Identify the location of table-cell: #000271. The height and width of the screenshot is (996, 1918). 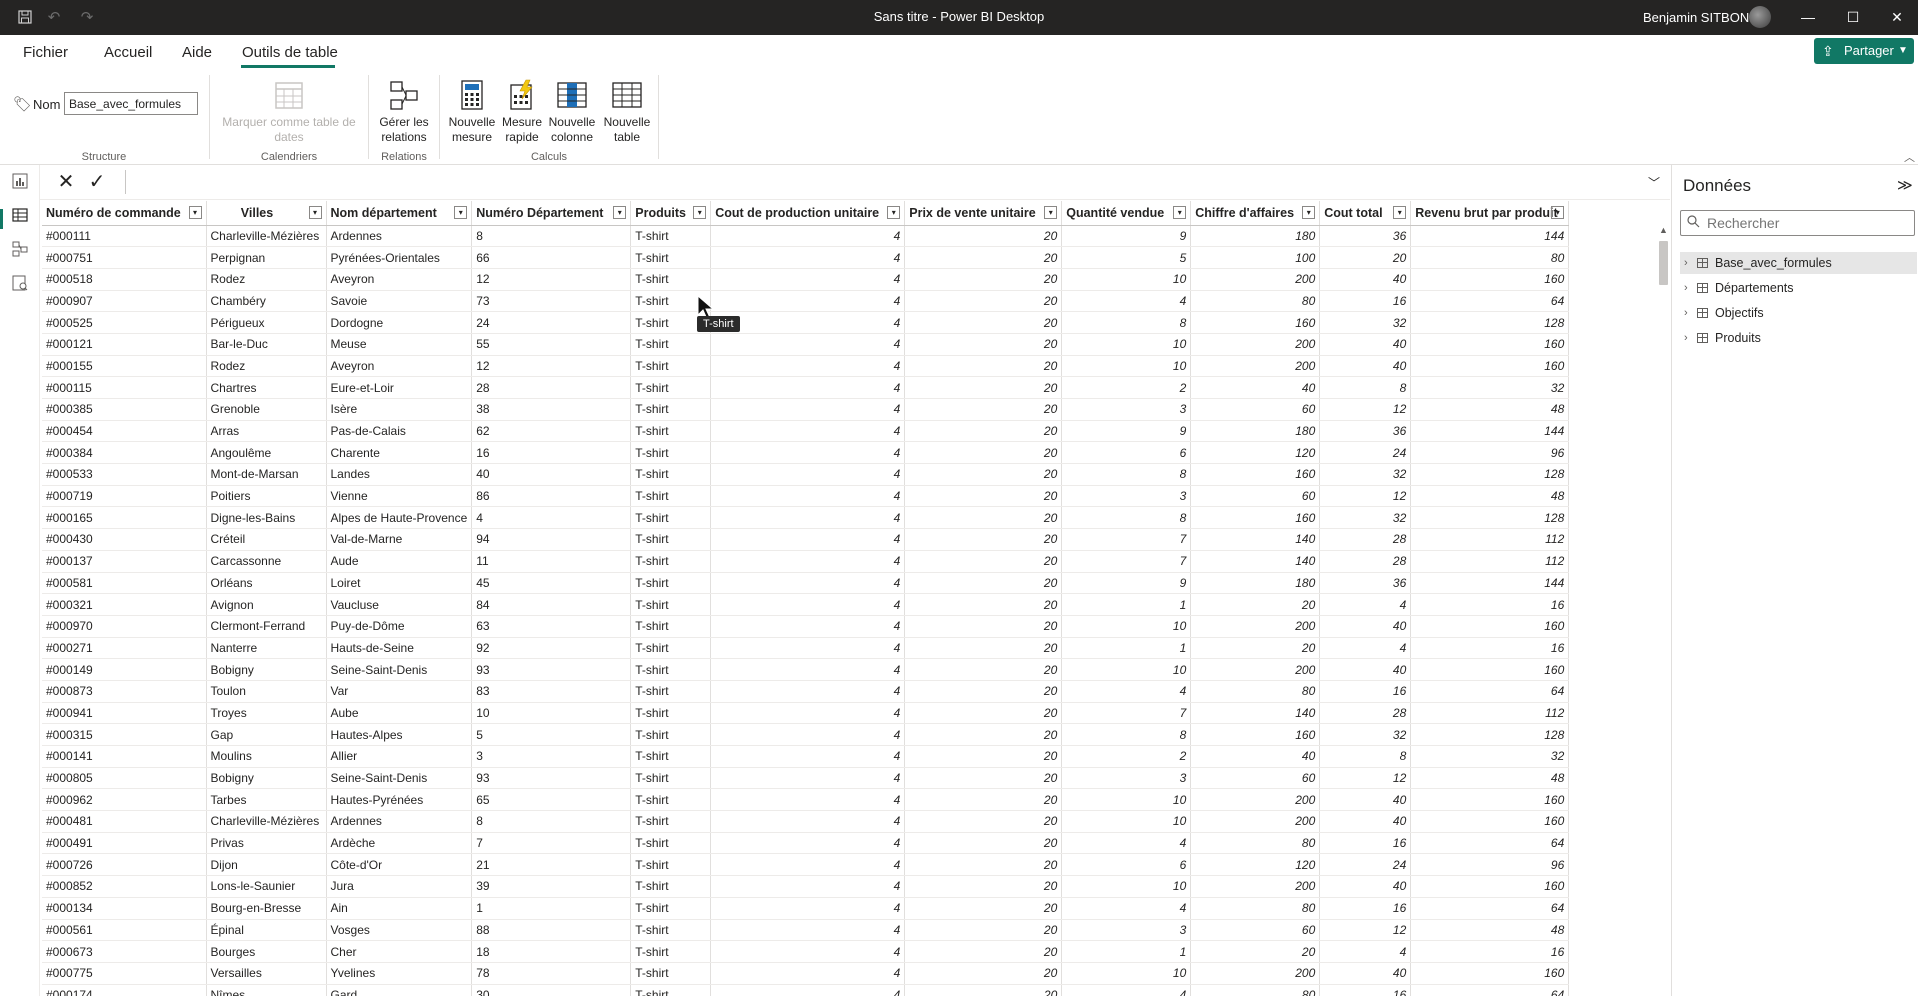
(124, 648).